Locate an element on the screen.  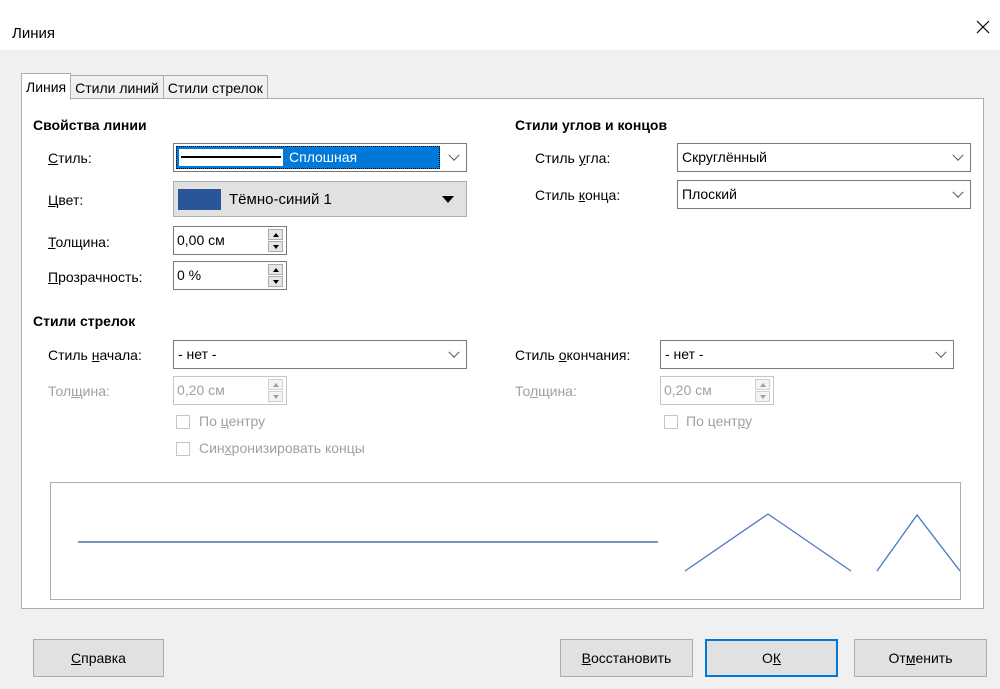
corner-style-label: Стиль угла: is located at coordinates (573, 158).